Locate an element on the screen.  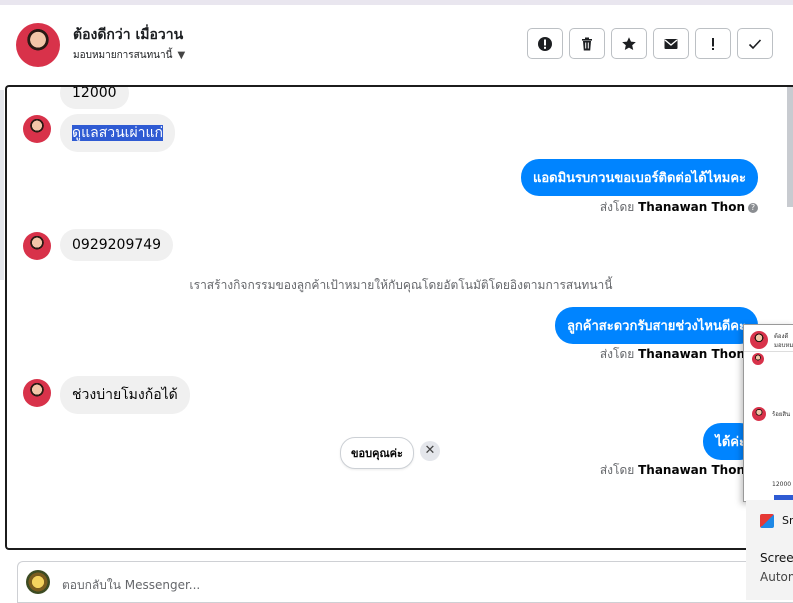
dismiss-quick-reply-button: ✕ is located at coordinates (430, 451).